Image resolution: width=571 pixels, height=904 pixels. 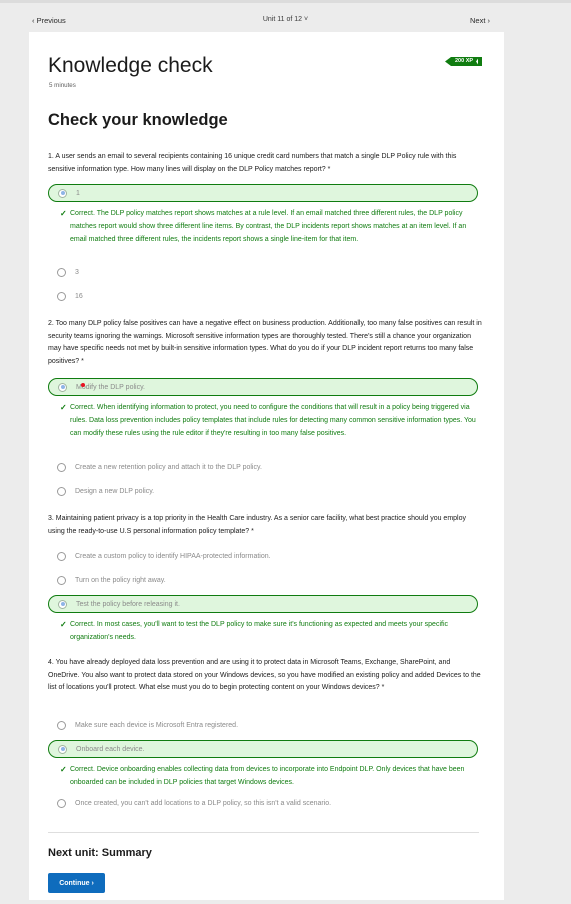 I want to click on question-1-option-2: 3, so click(x=263, y=272).